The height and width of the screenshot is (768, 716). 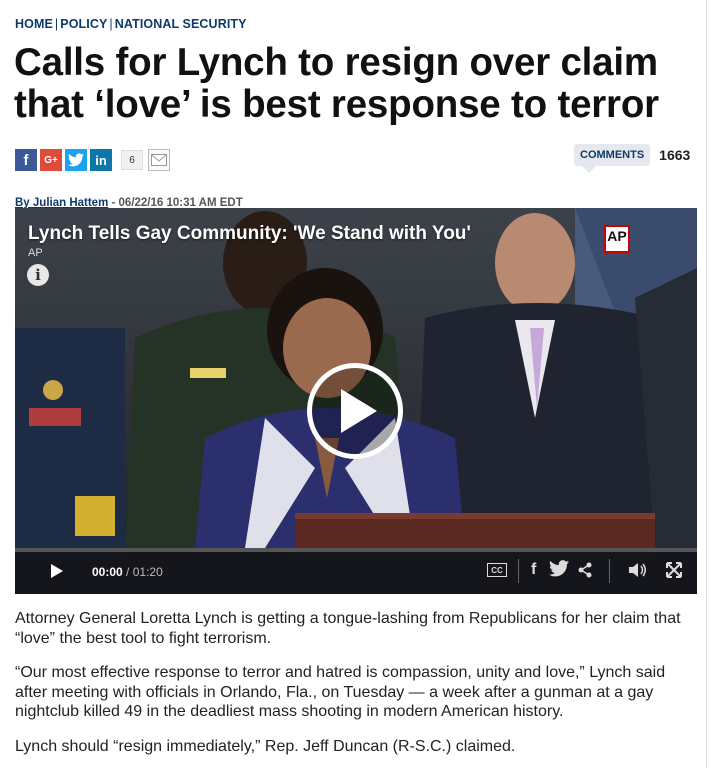 I want to click on play-icon, so click(x=359, y=411).